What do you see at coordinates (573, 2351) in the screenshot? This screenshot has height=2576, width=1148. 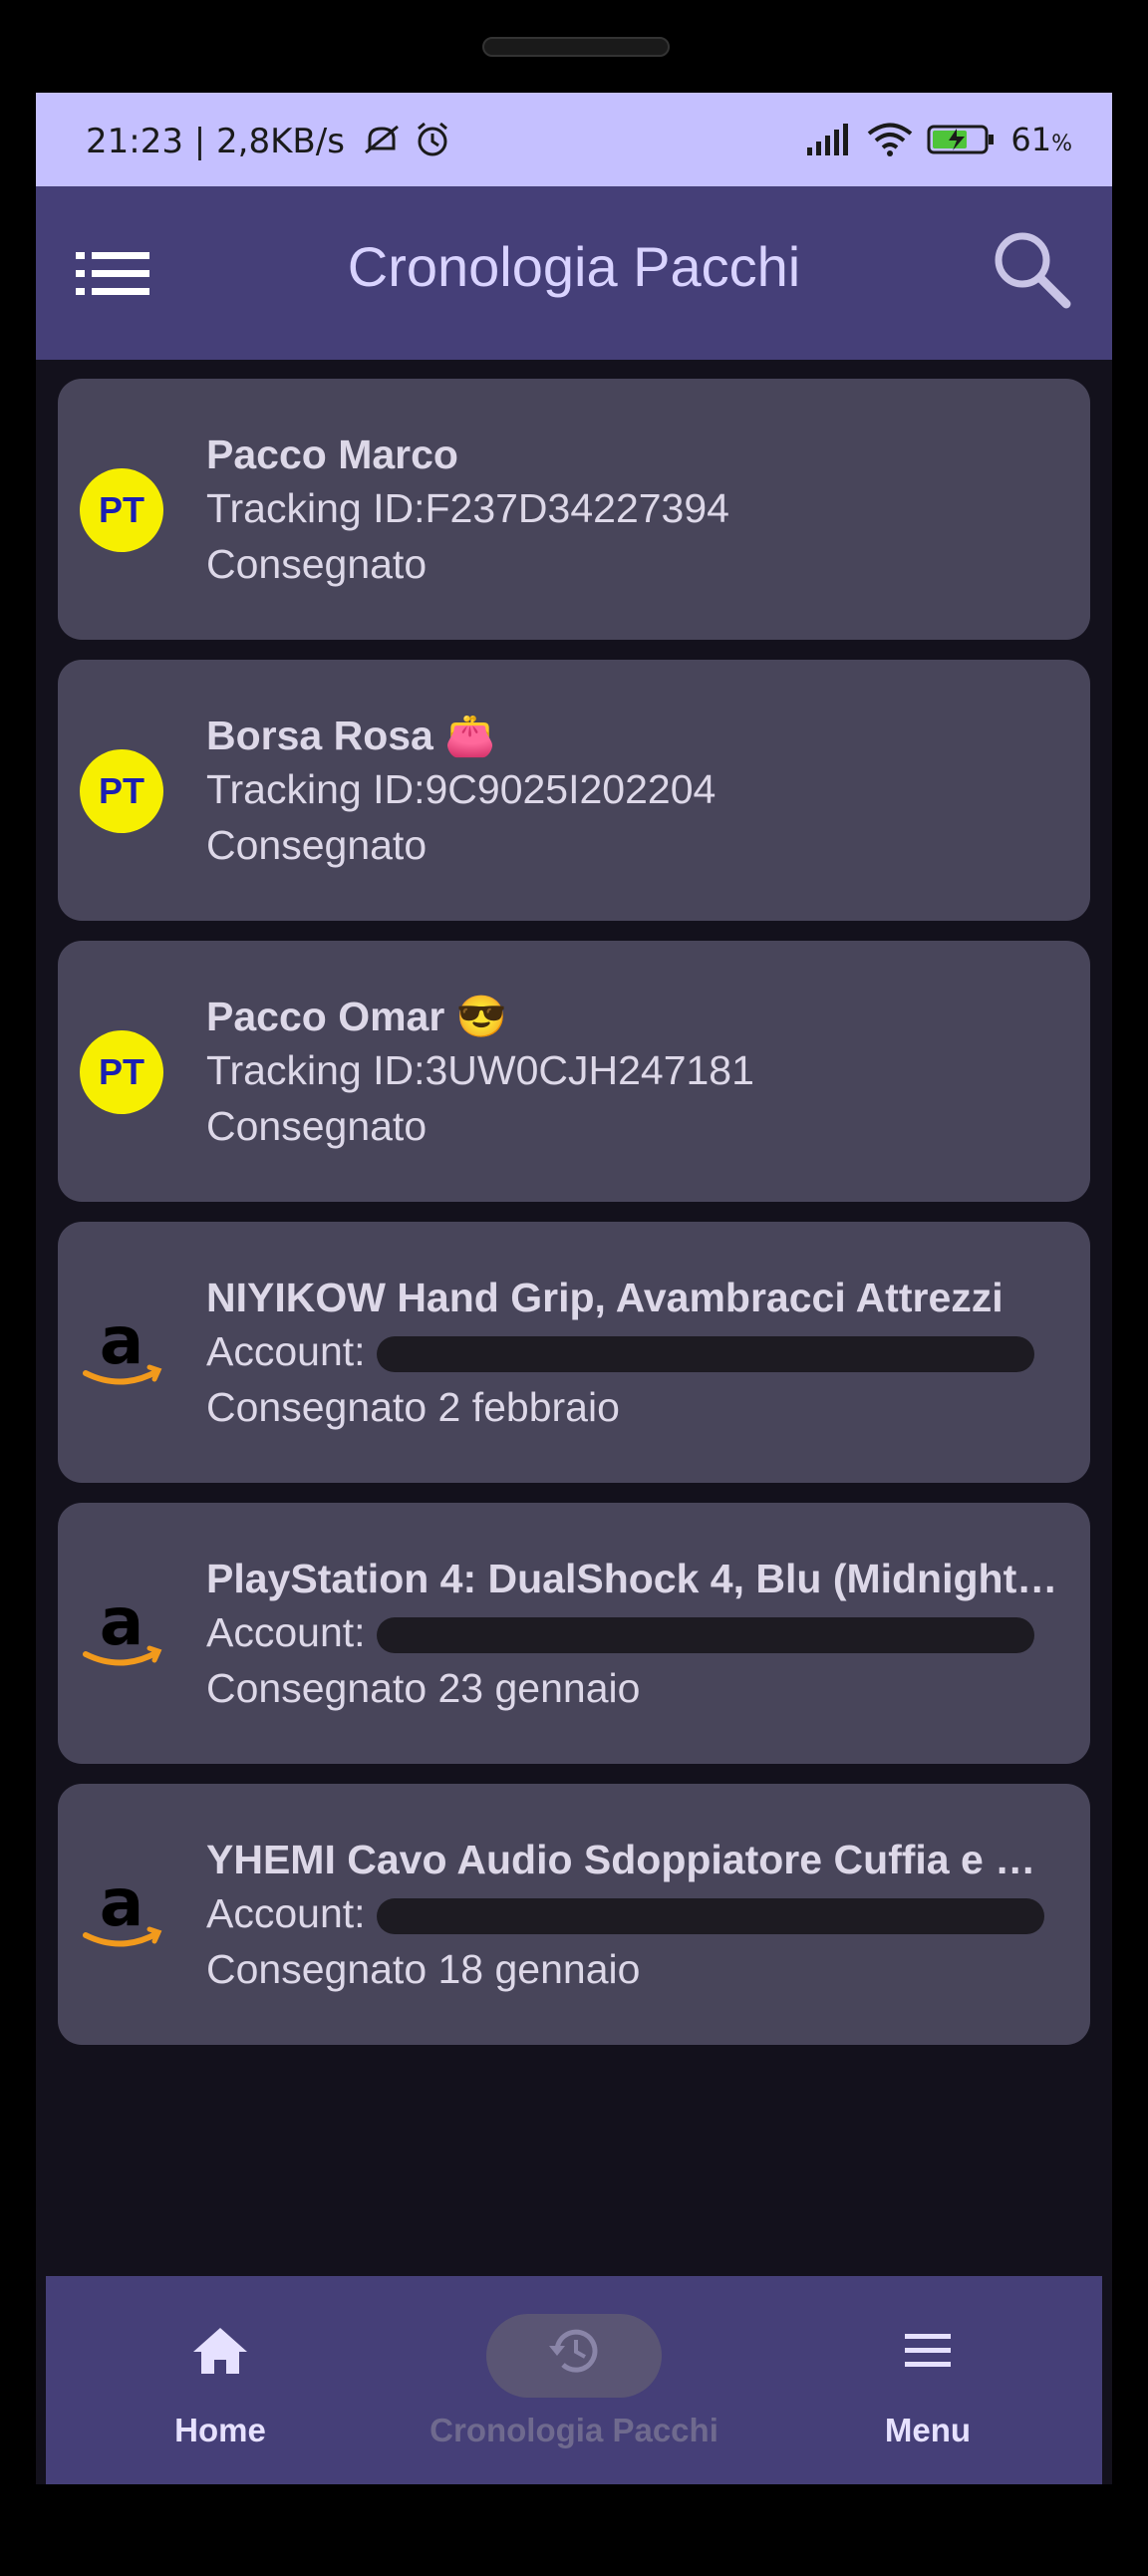 I see `history-icon` at bounding box center [573, 2351].